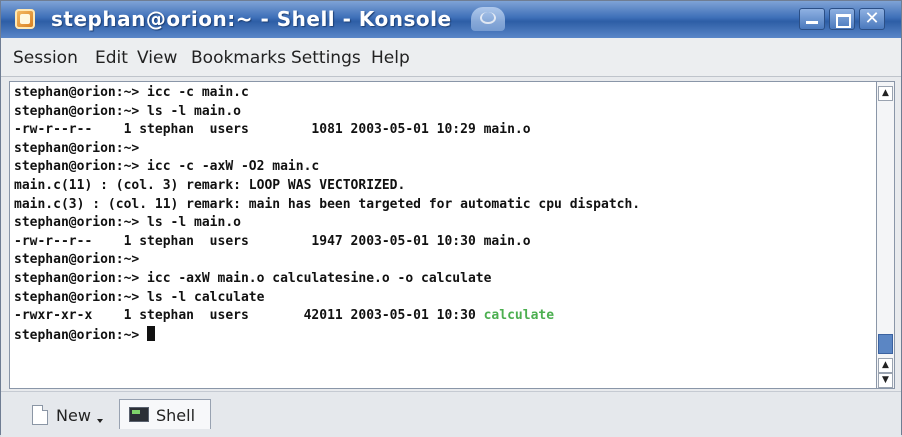 The image size is (902, 437). What do you see at coordinates (885, 344) in the screenshot?
I see `scrollbar-thumb` at bounding box center [885, 344].